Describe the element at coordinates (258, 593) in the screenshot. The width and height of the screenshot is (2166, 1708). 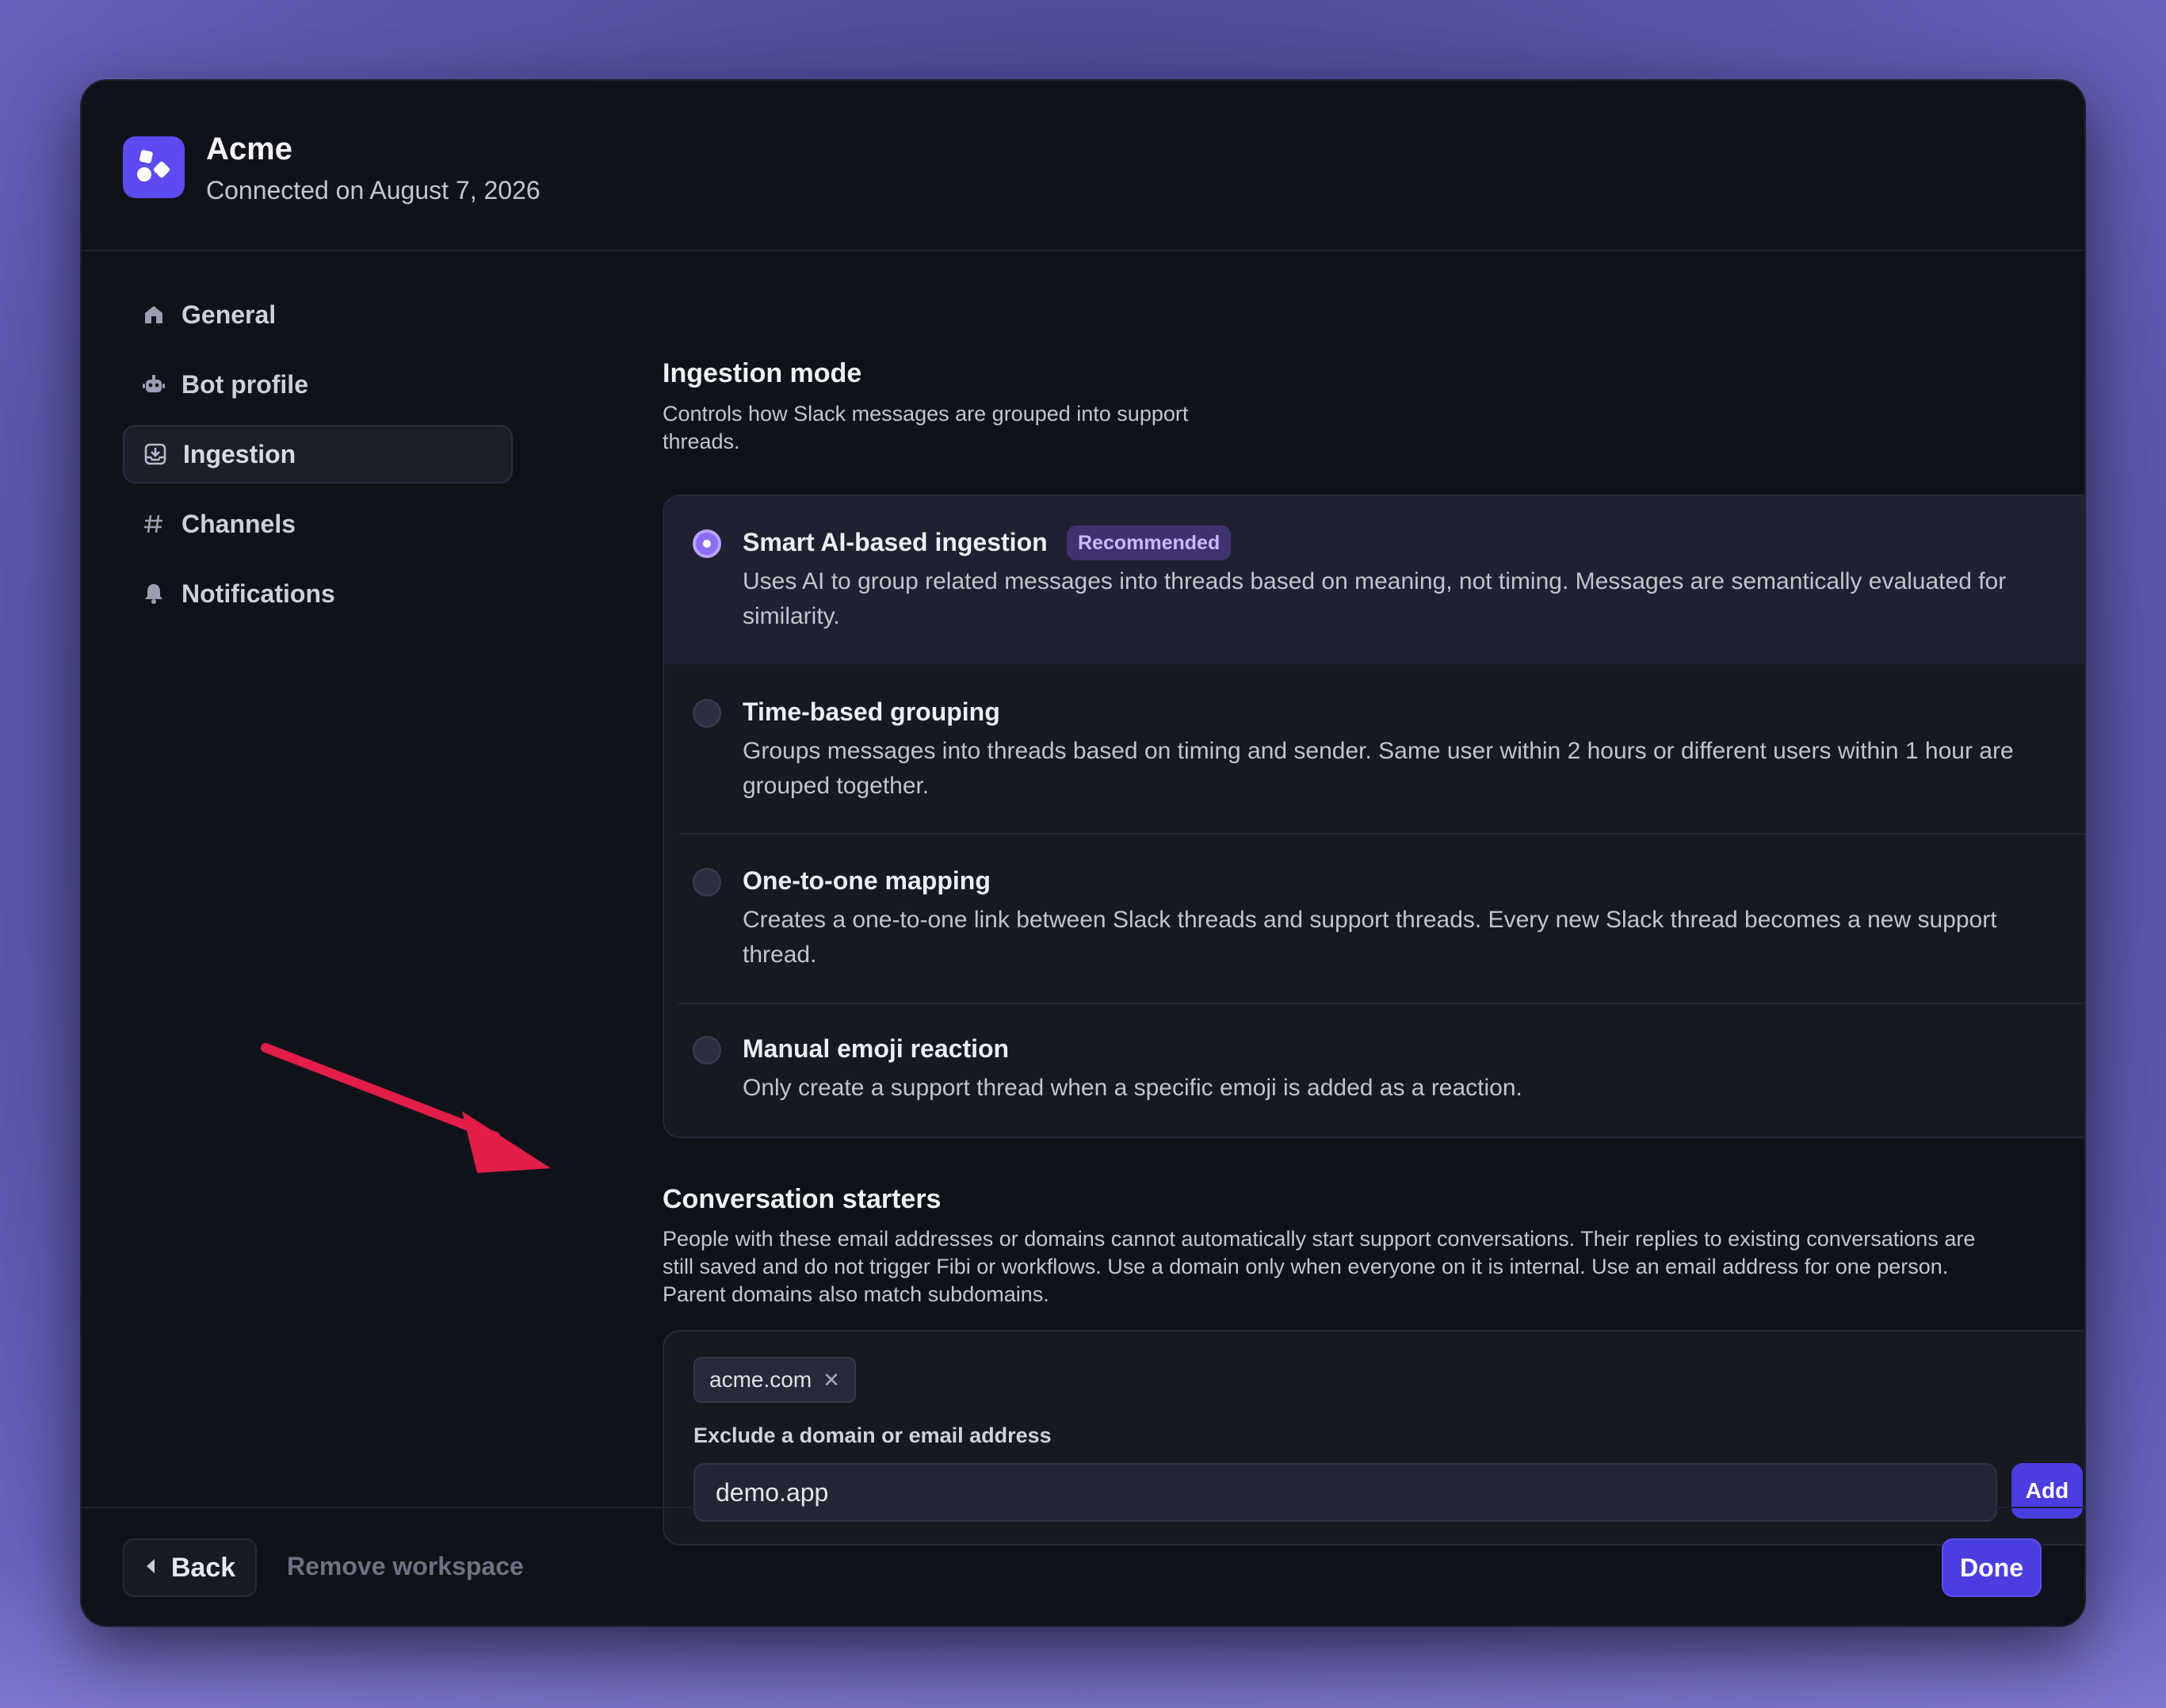
I see `sidebar-item-label: Notifications` at that location.